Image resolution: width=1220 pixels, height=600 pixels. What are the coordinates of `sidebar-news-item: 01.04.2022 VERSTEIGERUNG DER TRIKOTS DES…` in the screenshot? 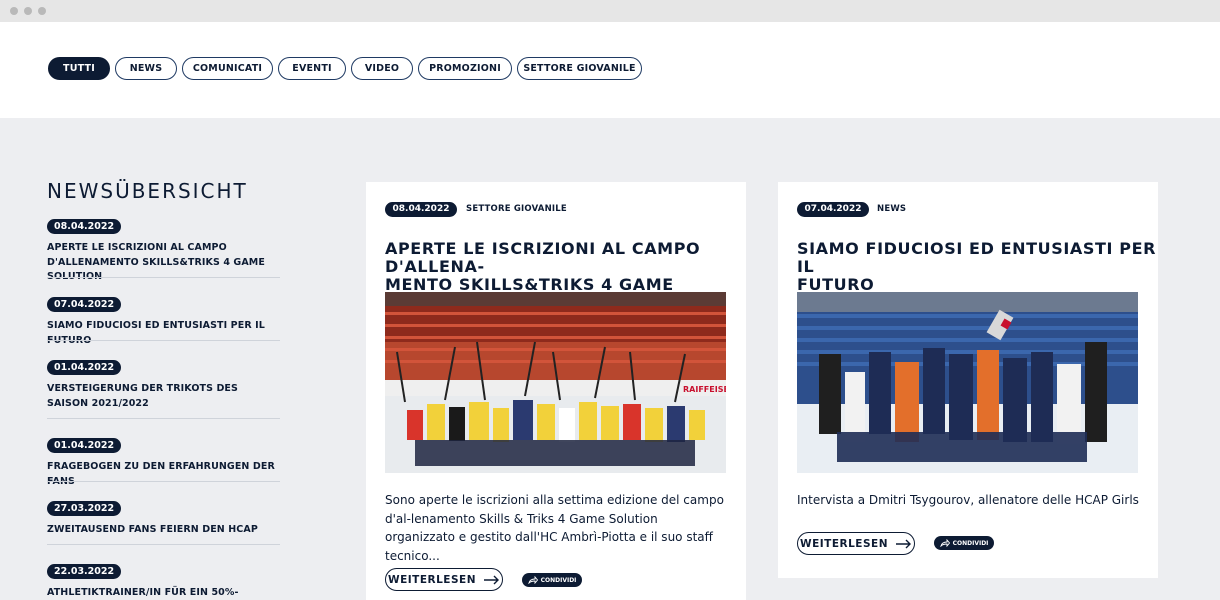 It's located at (163, 387).